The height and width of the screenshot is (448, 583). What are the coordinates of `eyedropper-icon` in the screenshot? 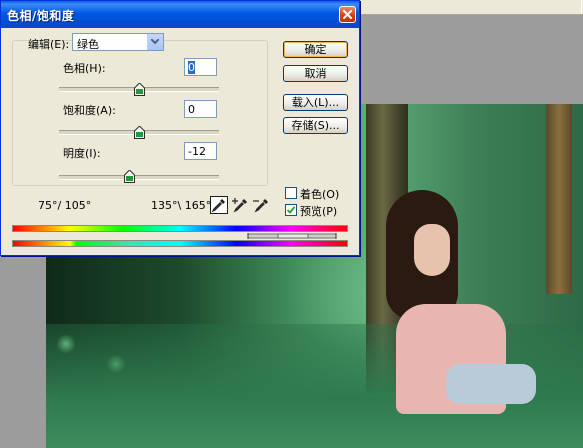 It's located at (218, 206).